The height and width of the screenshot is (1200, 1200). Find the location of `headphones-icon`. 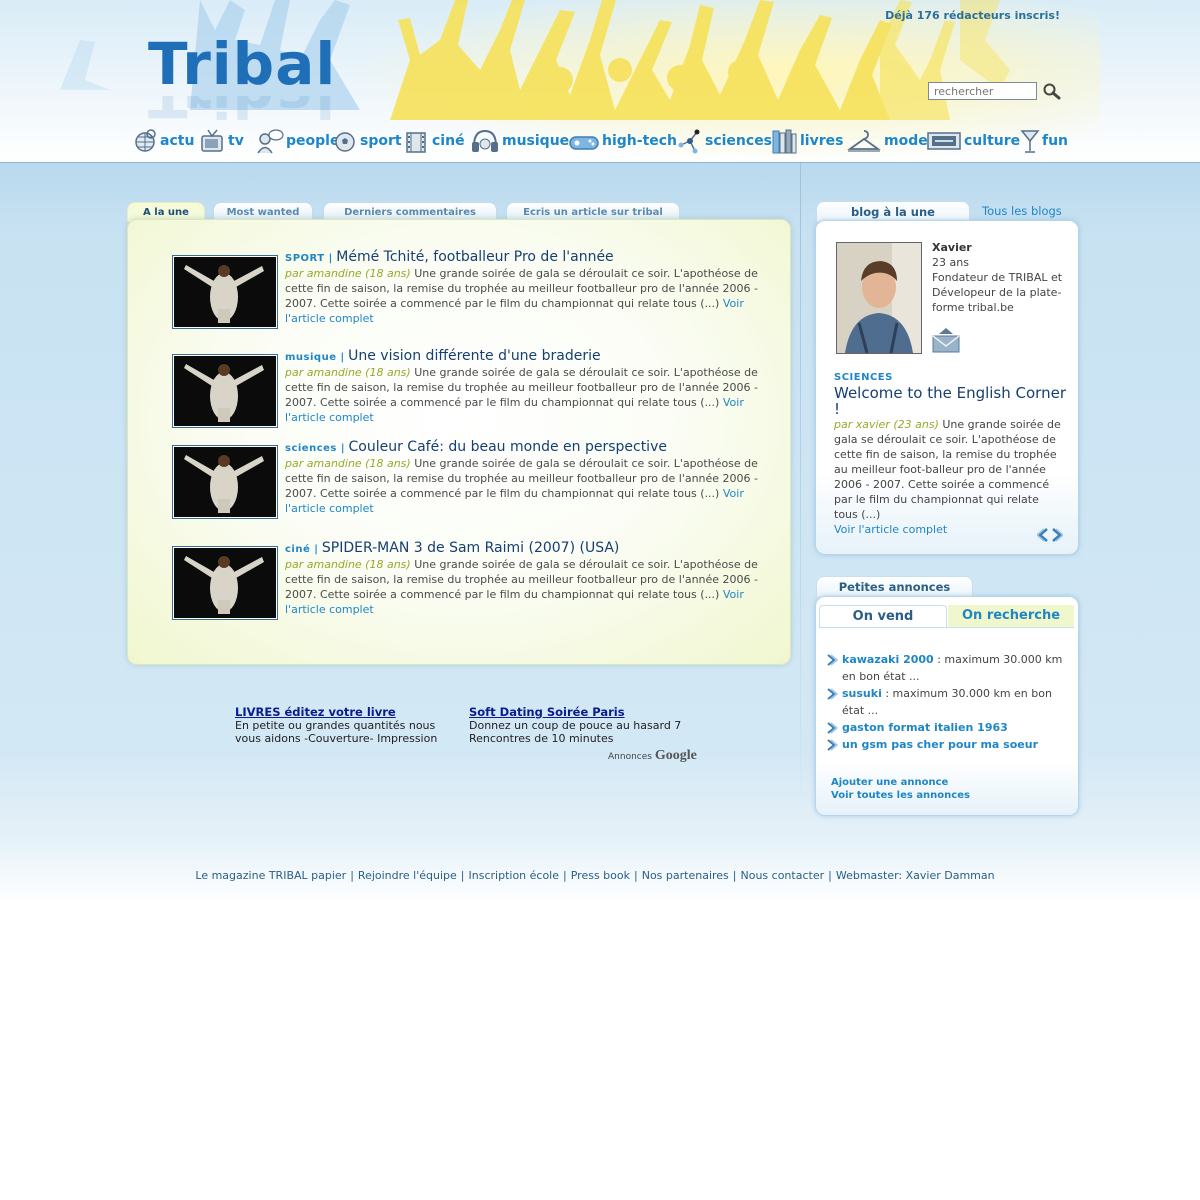

headphones-icon is located at coordinates (485, 140).